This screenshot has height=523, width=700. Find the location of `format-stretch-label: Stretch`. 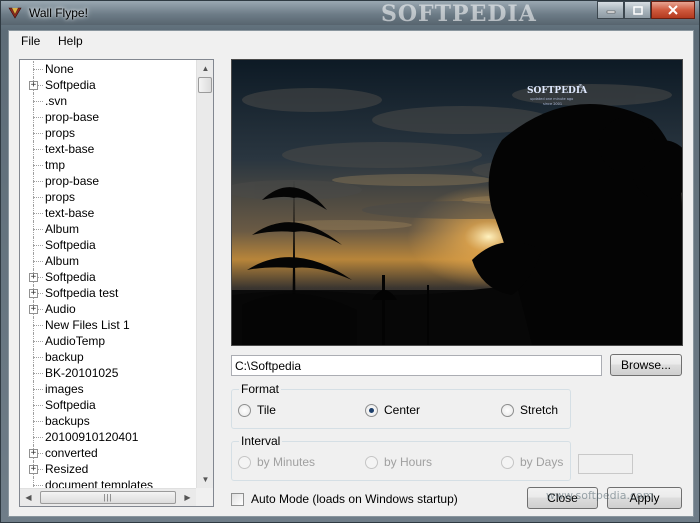

format-stretch-label: Stretch is located at coordinates (539, 410).